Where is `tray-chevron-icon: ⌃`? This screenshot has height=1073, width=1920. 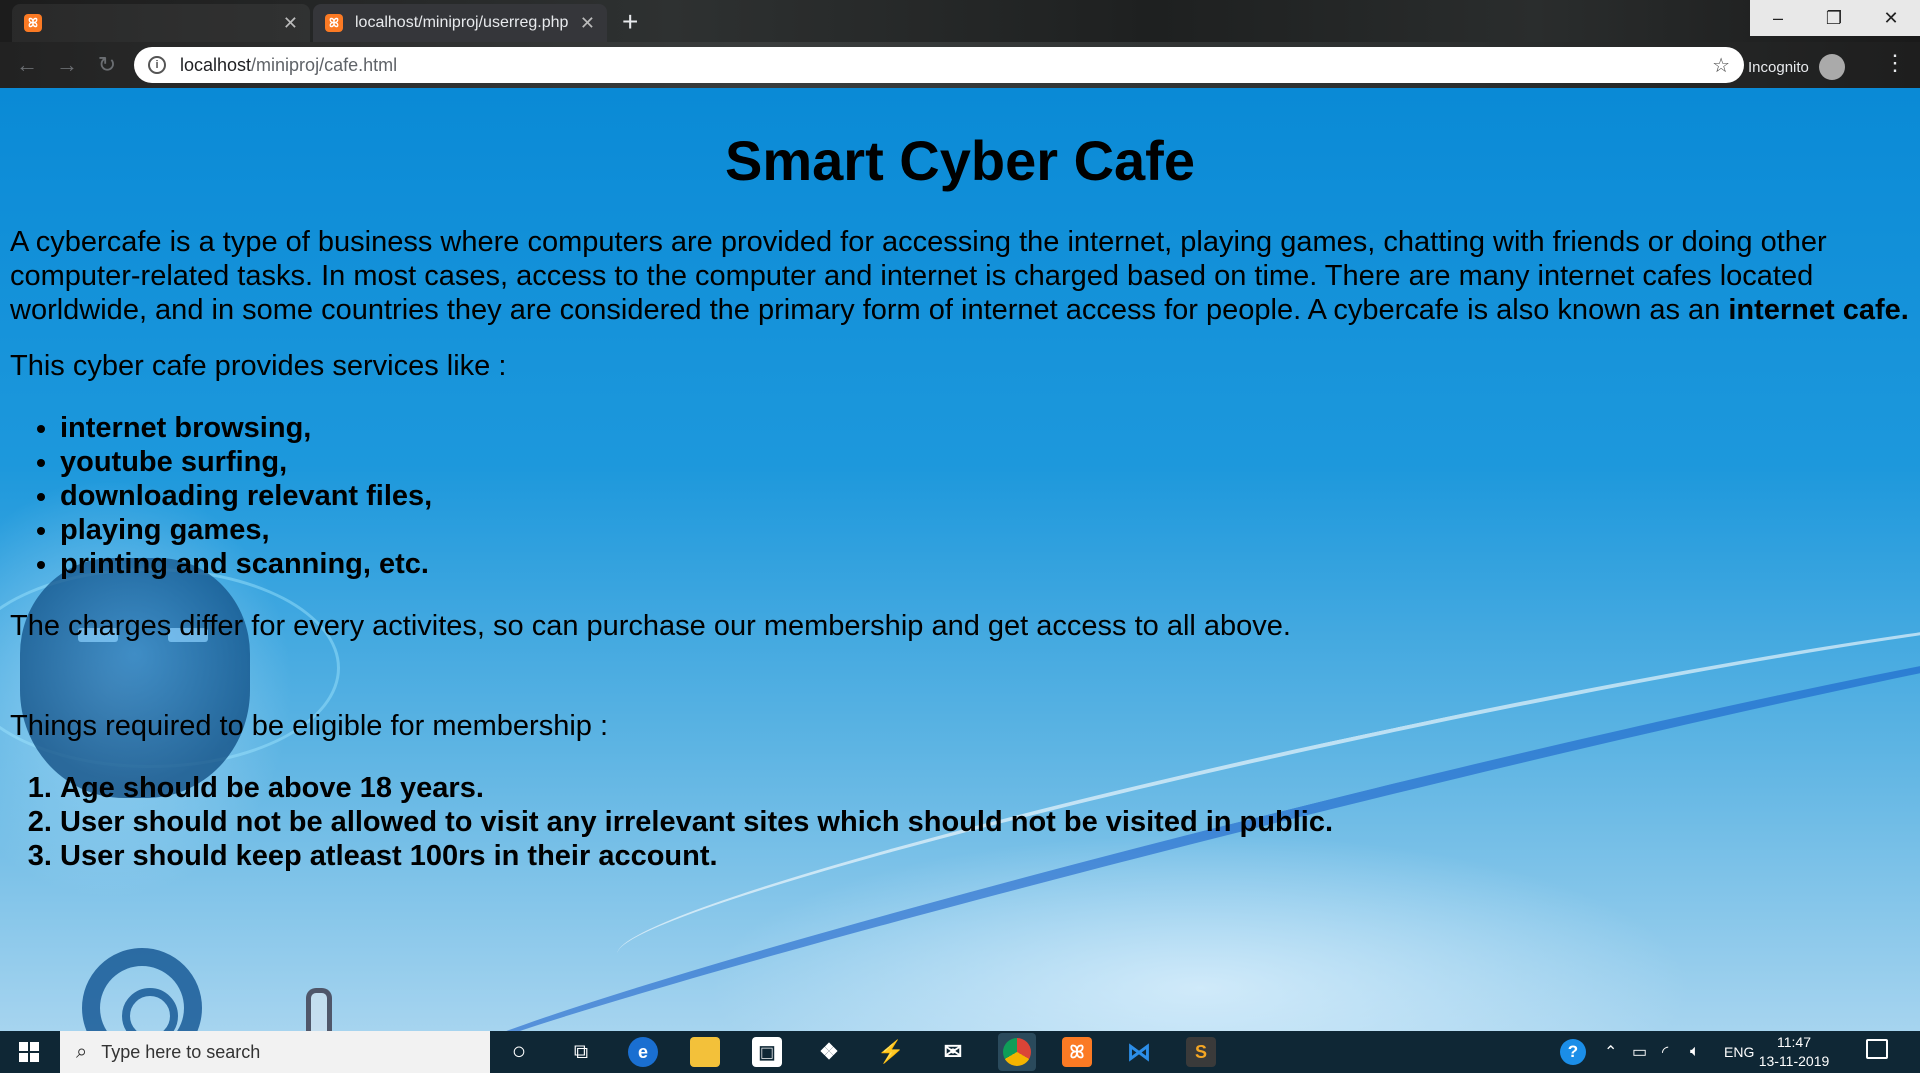 tray-chevron-icon: ⌃ is located at coordinates (1610, 1052).